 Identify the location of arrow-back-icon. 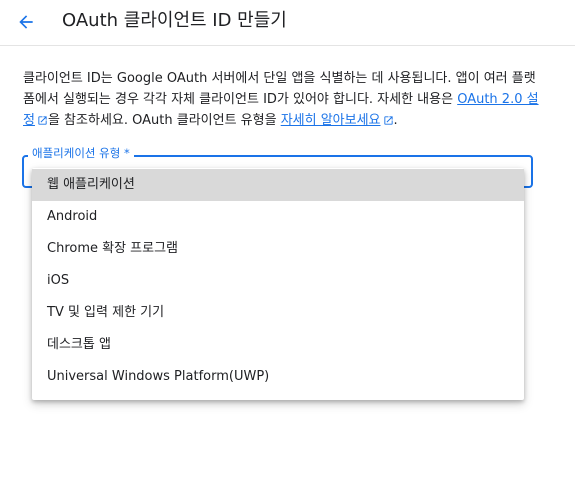
(26, 22).